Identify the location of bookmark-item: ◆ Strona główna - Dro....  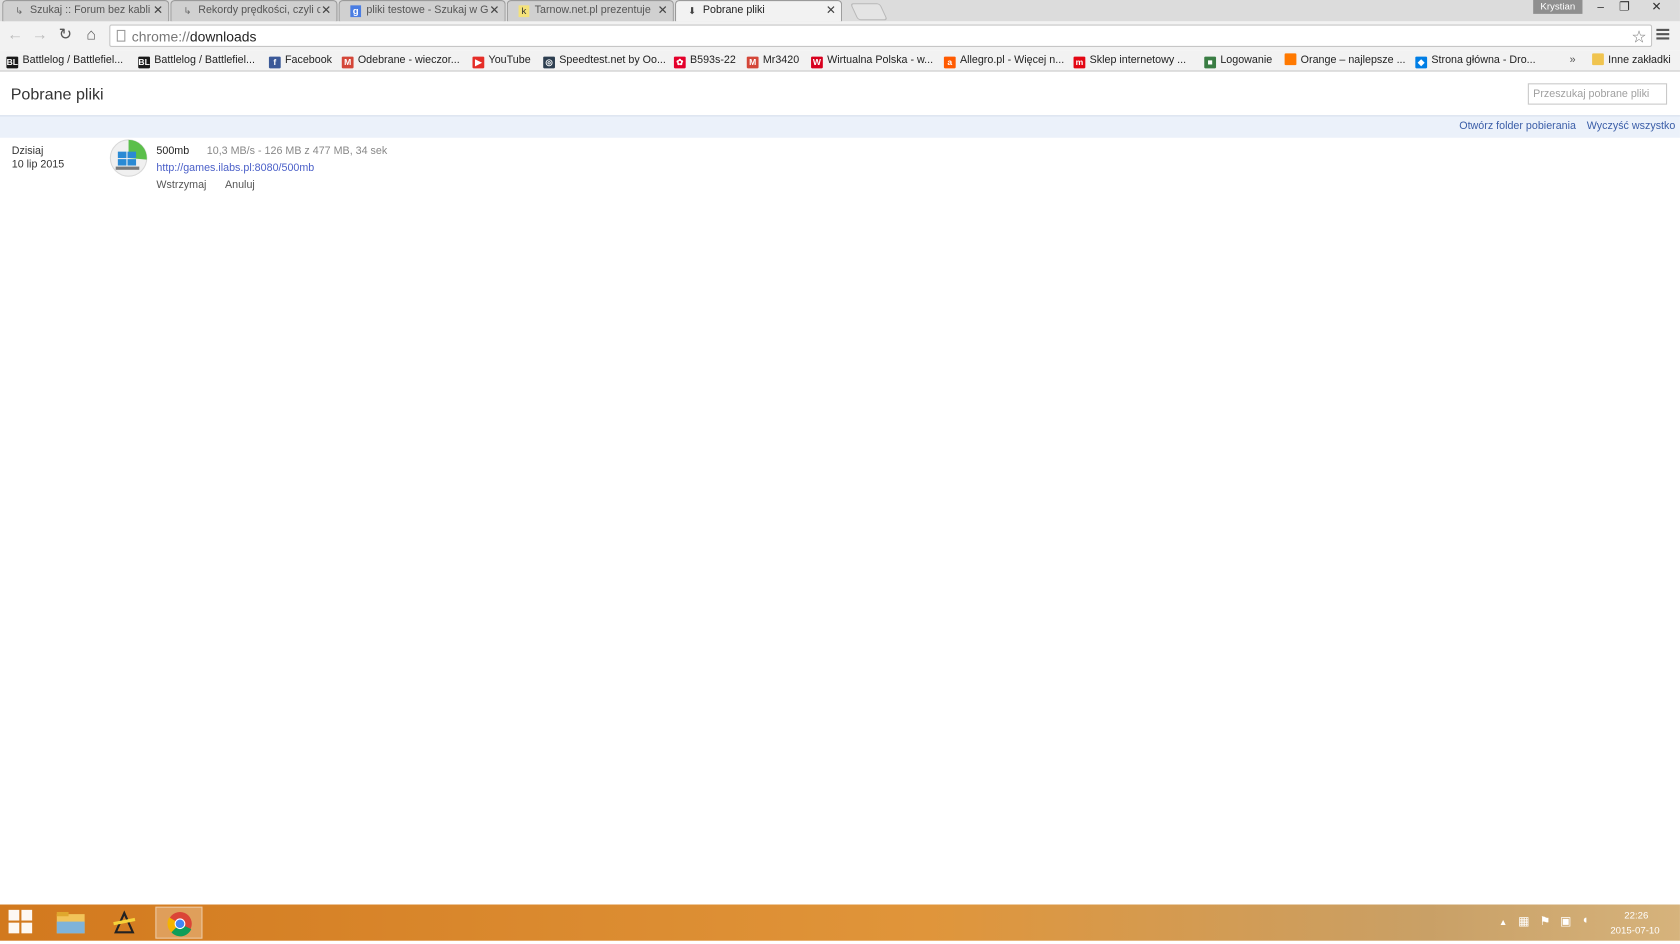
(1475, 61).